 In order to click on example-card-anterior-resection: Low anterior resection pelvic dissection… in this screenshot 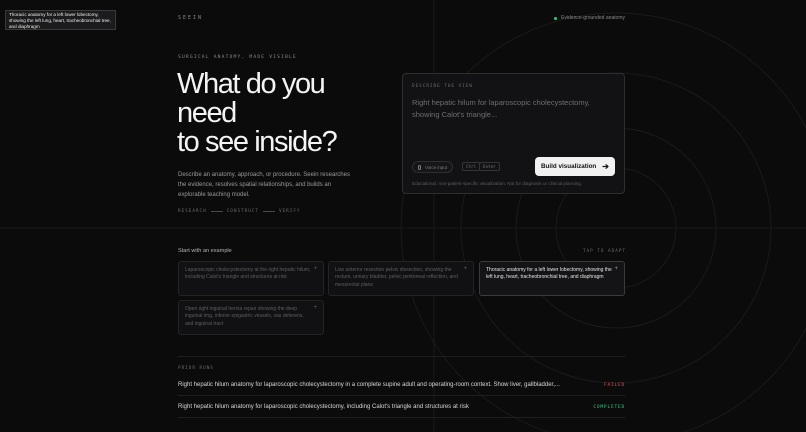, I will do `click(401, 278)`.